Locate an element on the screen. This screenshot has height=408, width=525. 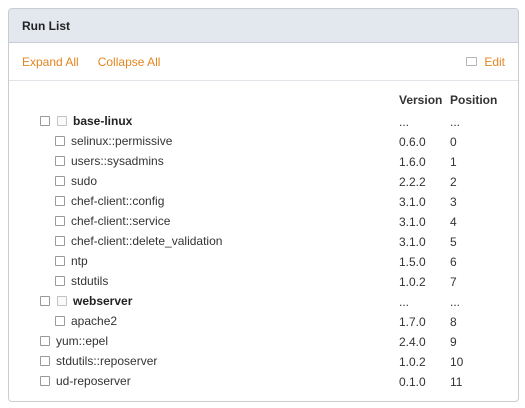
row-position: 7 is located at coordinates (453, 282).